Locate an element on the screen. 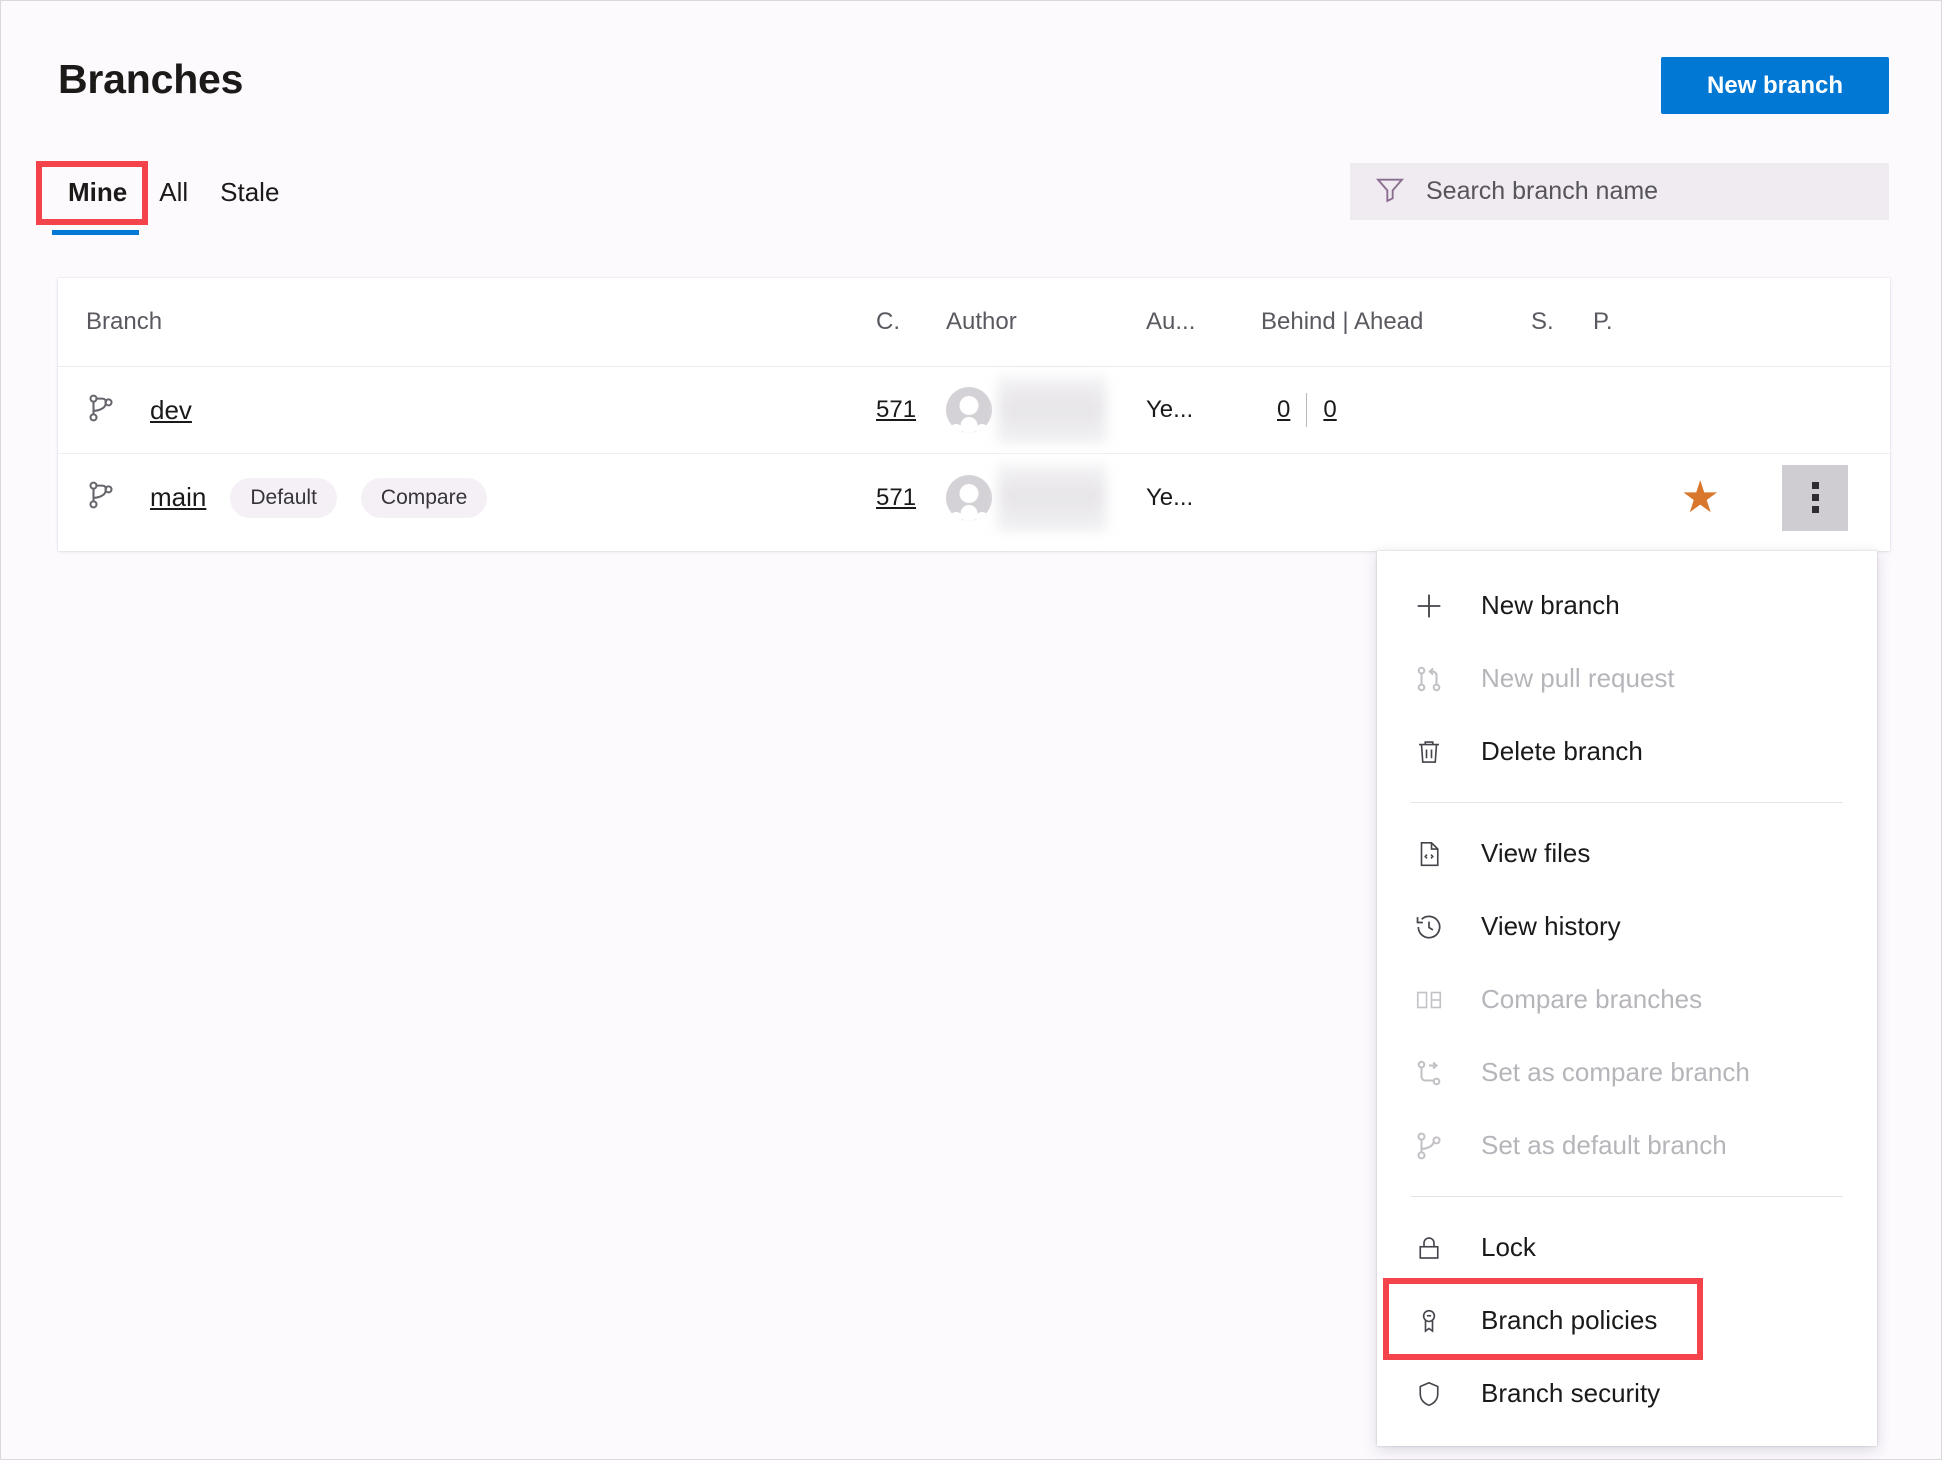 The image size is (1942, 1460). column-header-branch: Branch is located at coordinates (124, 322).